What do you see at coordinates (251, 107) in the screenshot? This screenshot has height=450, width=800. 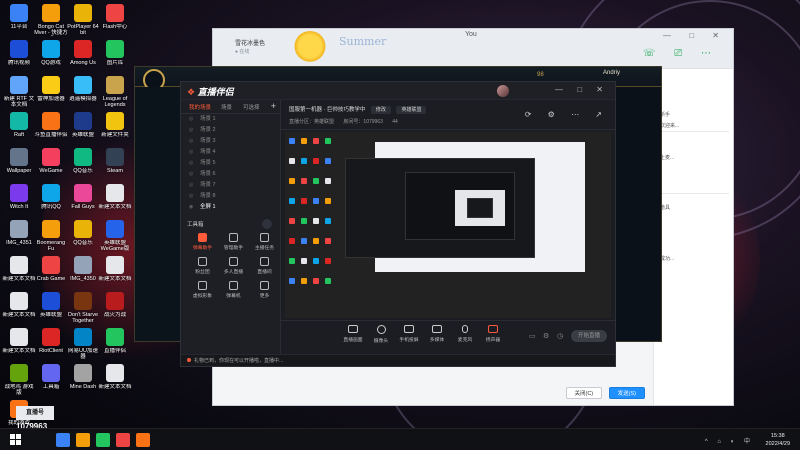 I see `tab-optional: 可选择` at bounding box center [251, 107].